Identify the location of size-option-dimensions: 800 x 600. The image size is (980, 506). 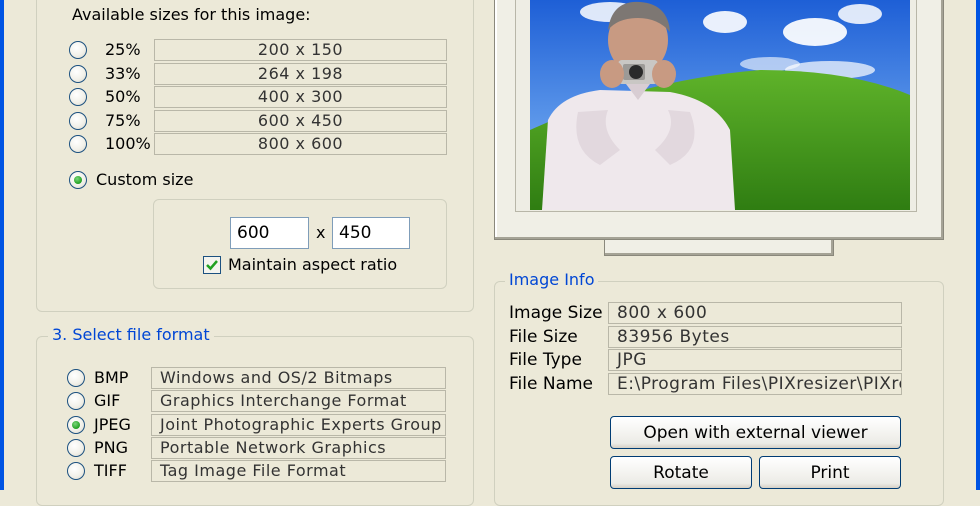
(300, 144).